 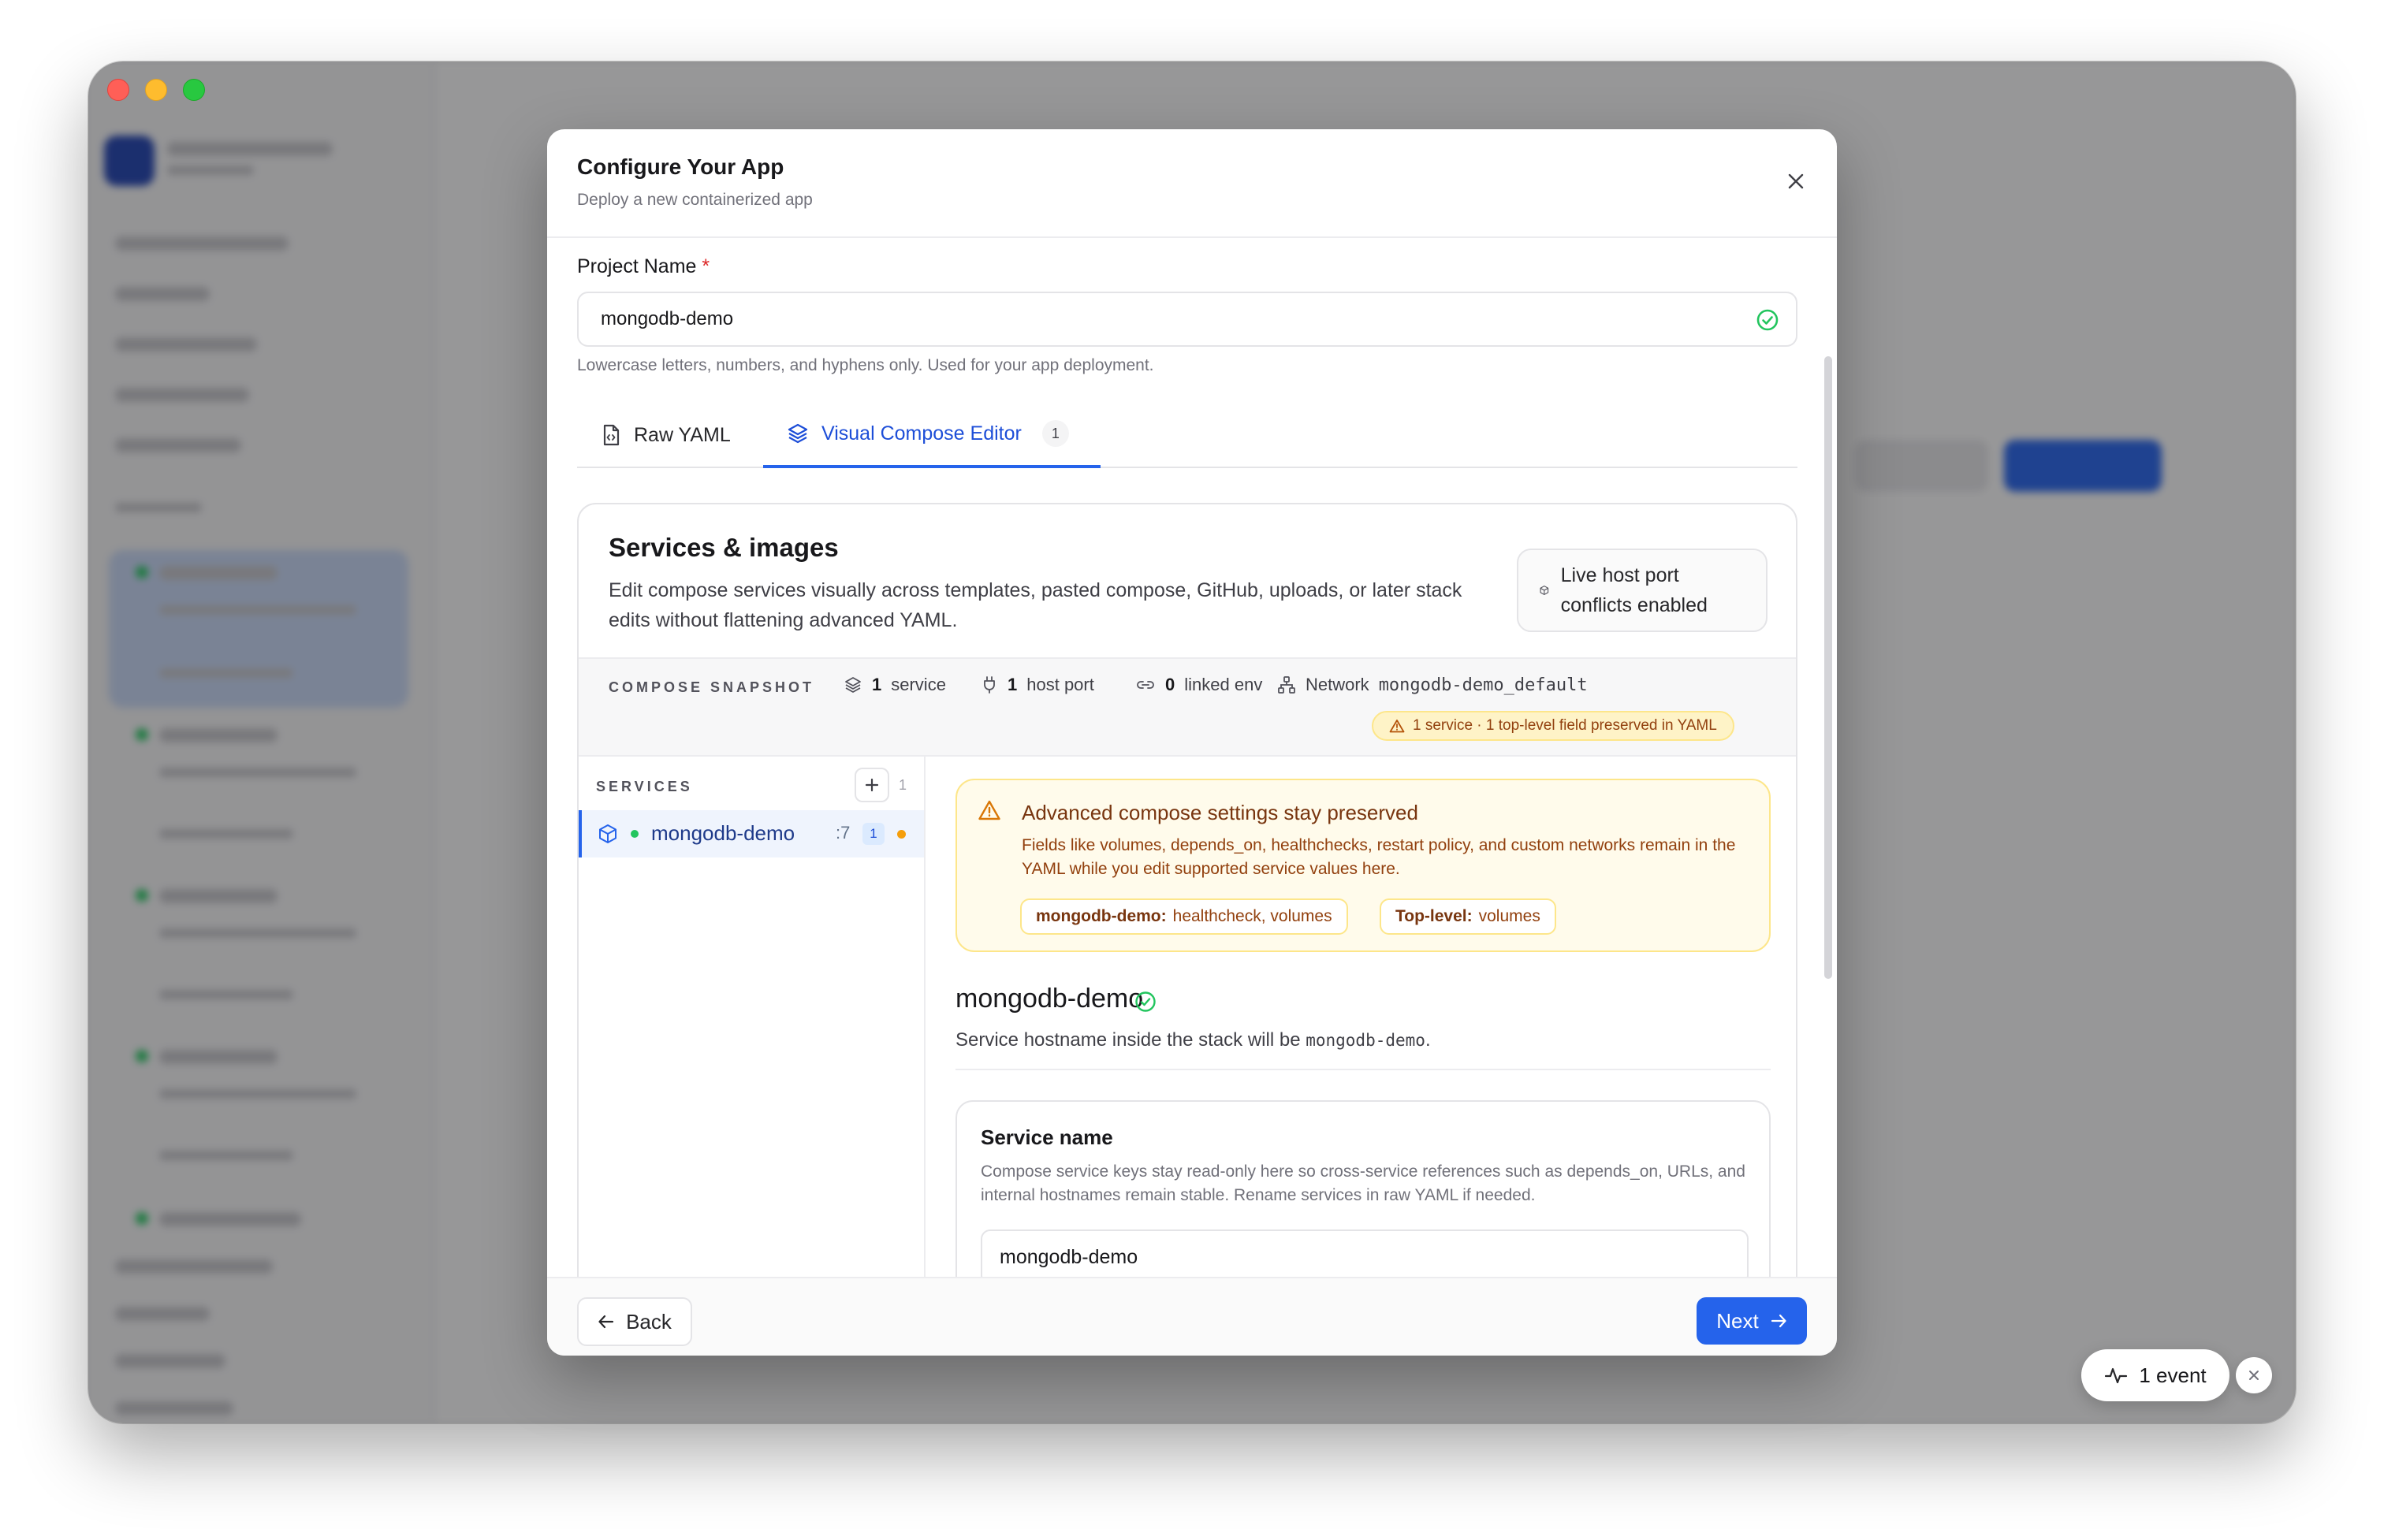 I want to click on add-service-button, so click(x=872, y=785).